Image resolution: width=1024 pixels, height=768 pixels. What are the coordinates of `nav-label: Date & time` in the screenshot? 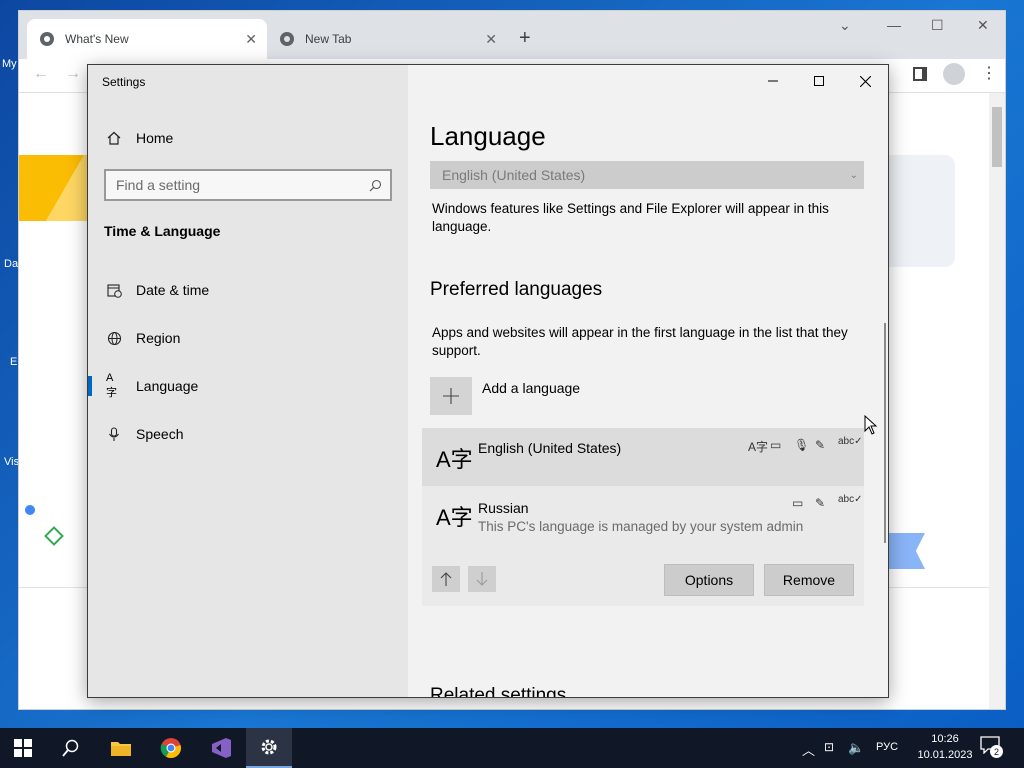 It's located at (173, 290).